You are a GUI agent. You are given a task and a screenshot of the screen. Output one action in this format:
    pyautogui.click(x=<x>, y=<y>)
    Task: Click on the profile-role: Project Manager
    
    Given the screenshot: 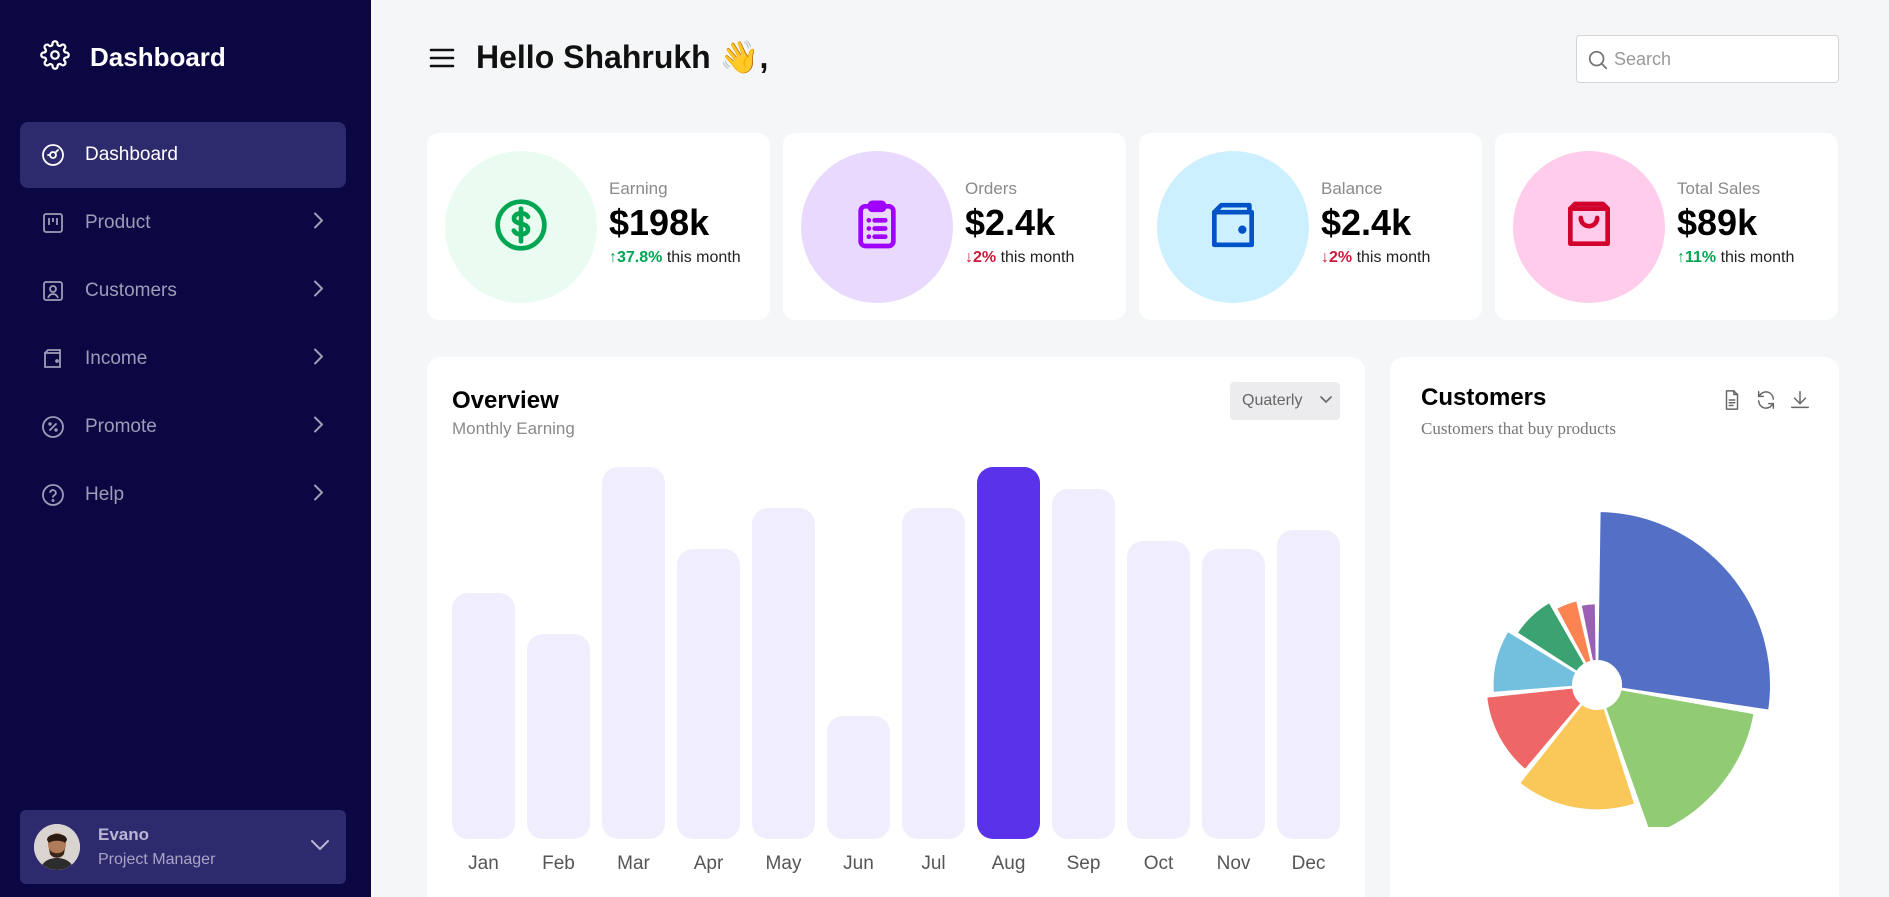 What is the action you would take?
    pyautogui.click(x=157, y=859)
    